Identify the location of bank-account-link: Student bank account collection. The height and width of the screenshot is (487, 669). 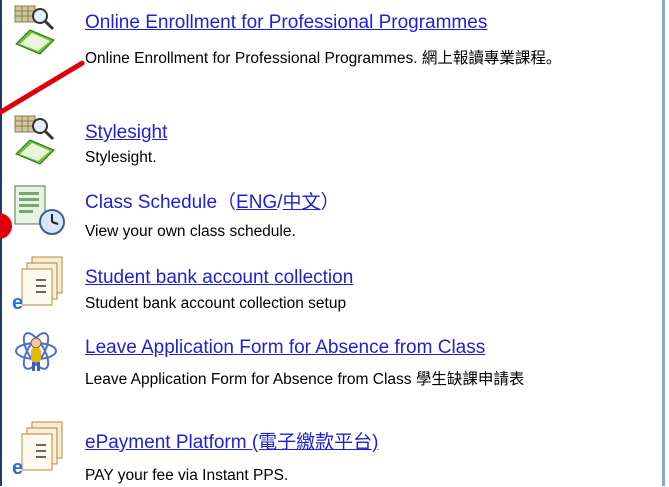
(219, 278).